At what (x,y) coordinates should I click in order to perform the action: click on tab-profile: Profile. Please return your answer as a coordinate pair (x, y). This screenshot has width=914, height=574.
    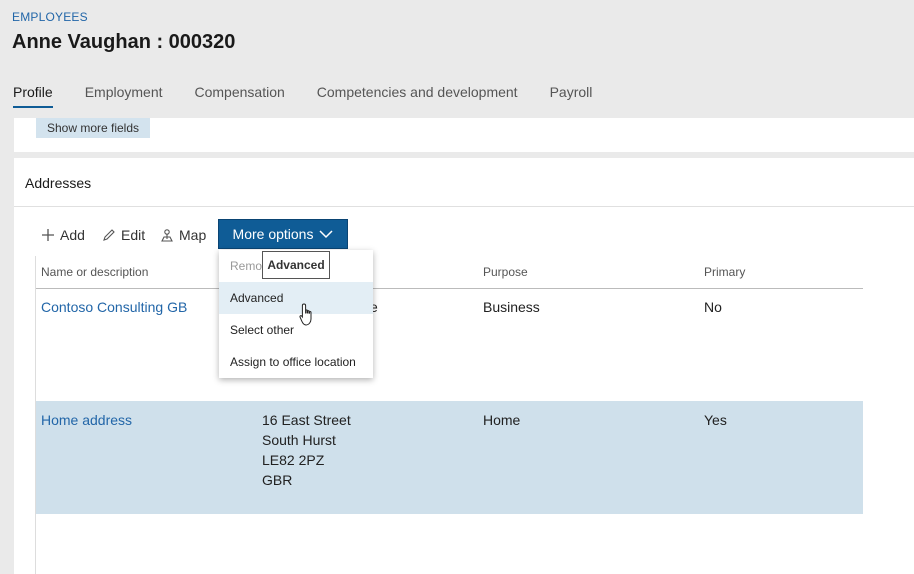
    Looking at the image, I should click on (33, 96).